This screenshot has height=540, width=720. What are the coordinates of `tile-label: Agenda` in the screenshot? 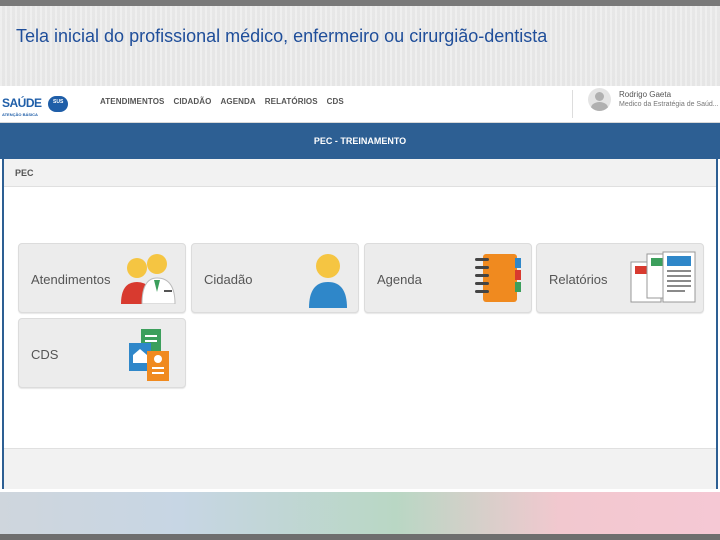 It's located at (399, 279).